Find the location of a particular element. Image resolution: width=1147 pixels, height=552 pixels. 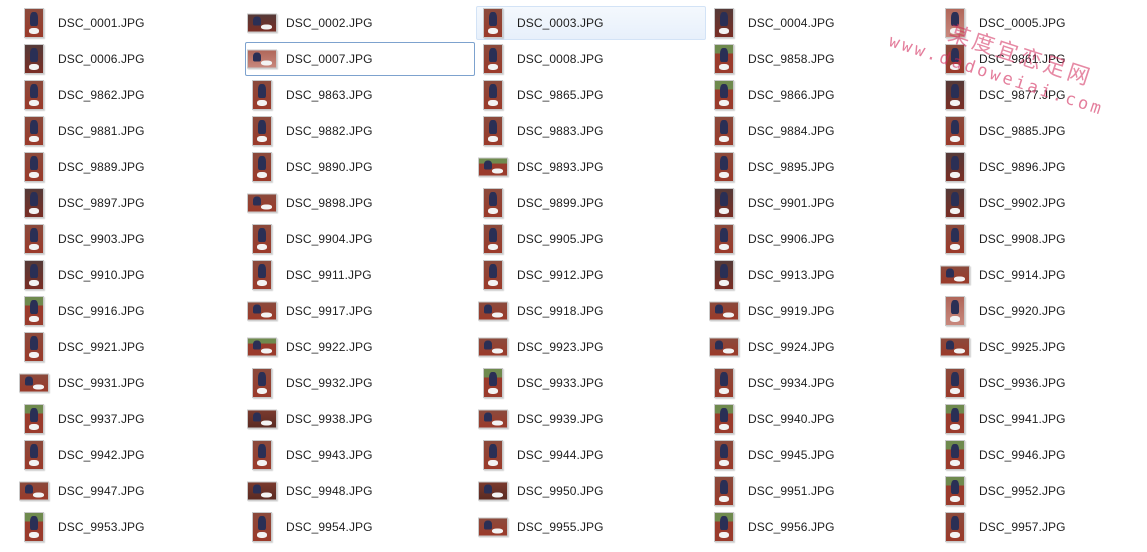

file-item: DSC_9957.JPG is located at coordinates (1042, 527).